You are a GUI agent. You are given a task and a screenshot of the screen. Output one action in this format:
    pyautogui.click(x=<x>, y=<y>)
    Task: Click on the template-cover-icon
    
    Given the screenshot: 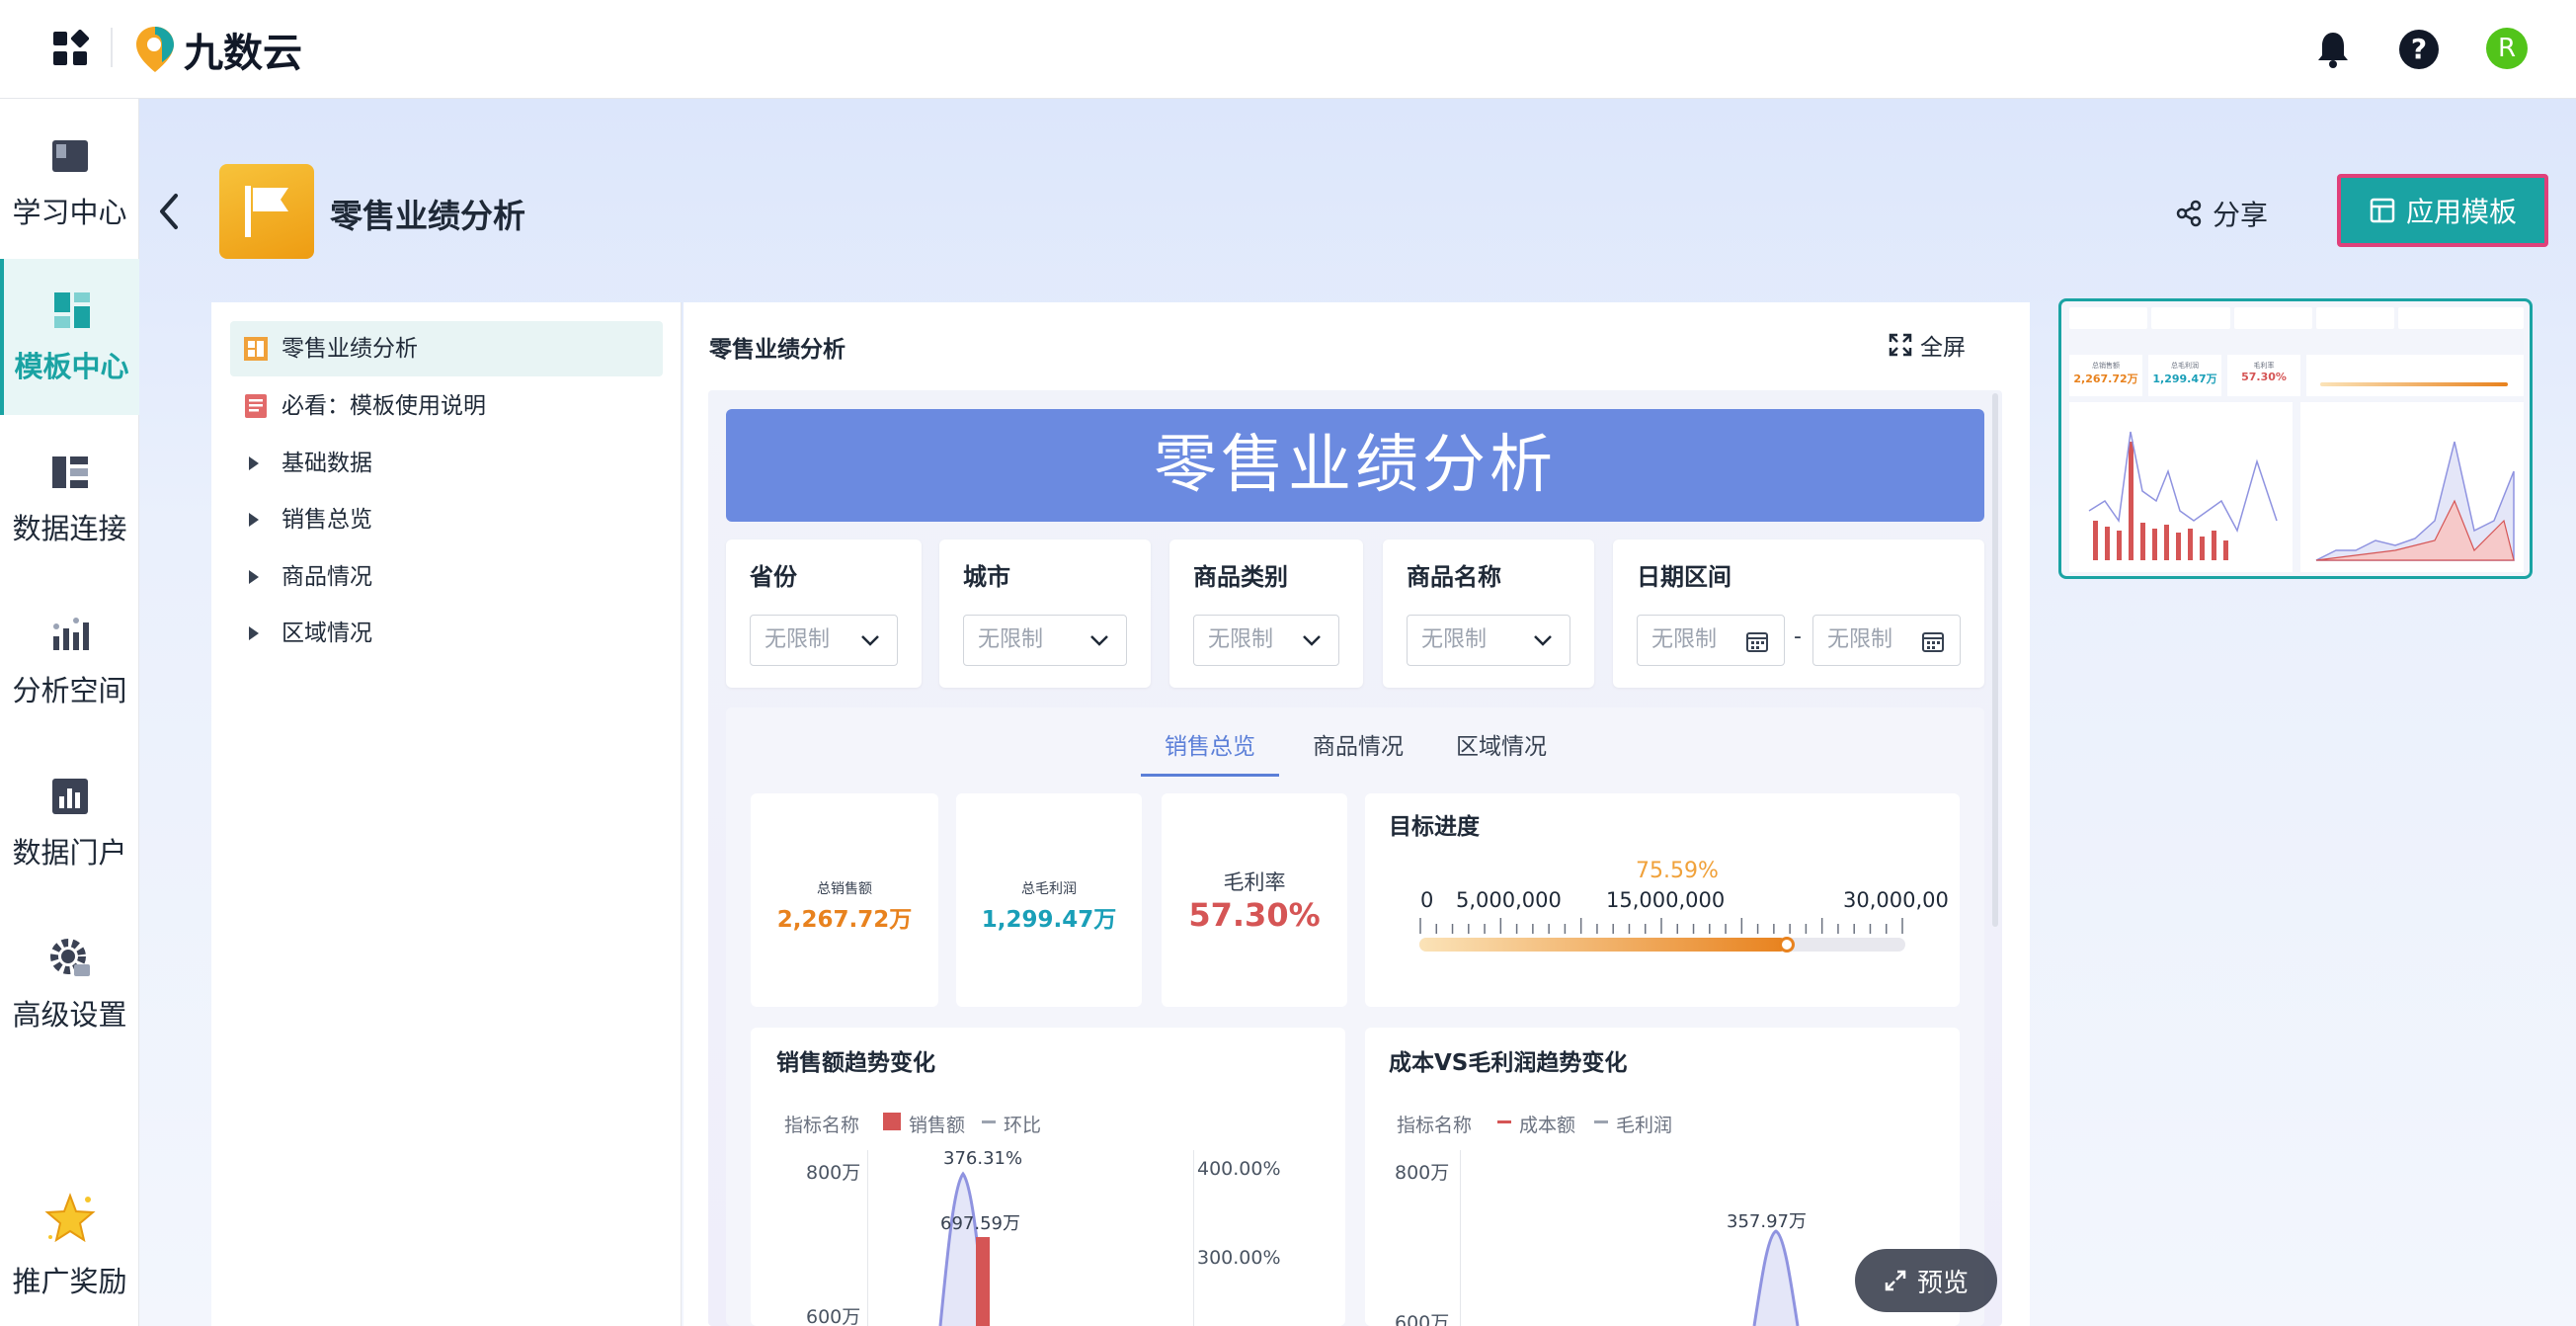 What is the action you would take?
    pyautogui.click(x=266, y=211)
    